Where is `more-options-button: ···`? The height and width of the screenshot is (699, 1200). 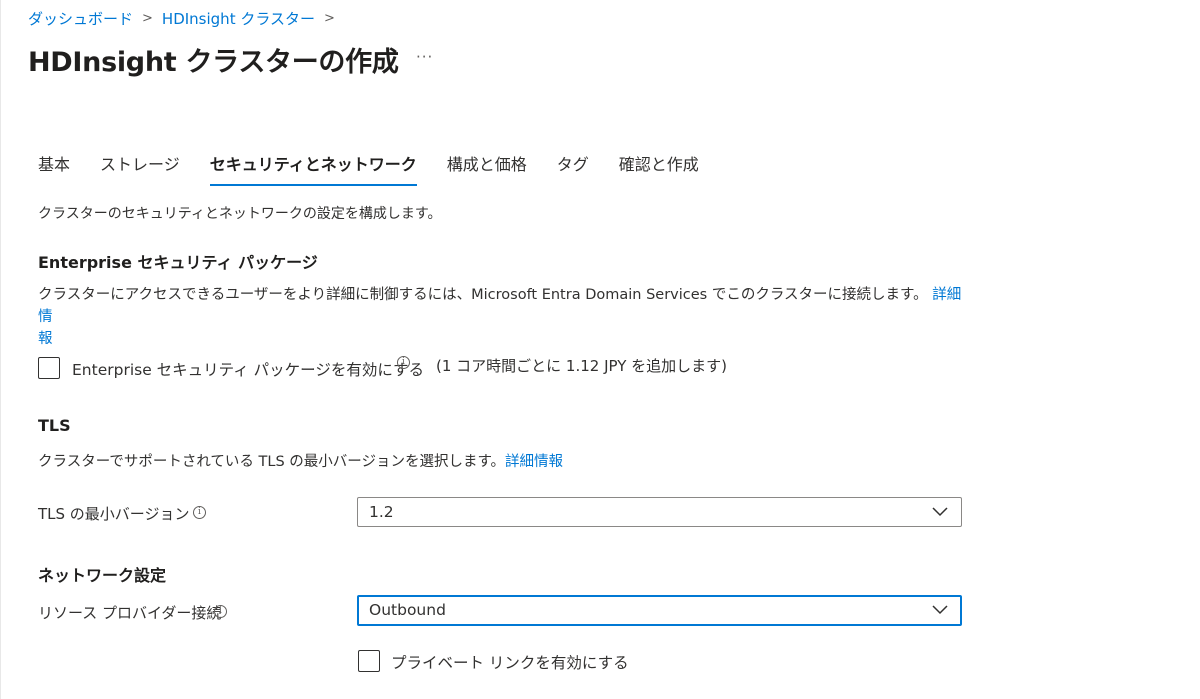
more-options-button: ··· is located at coordinates (424, 57).